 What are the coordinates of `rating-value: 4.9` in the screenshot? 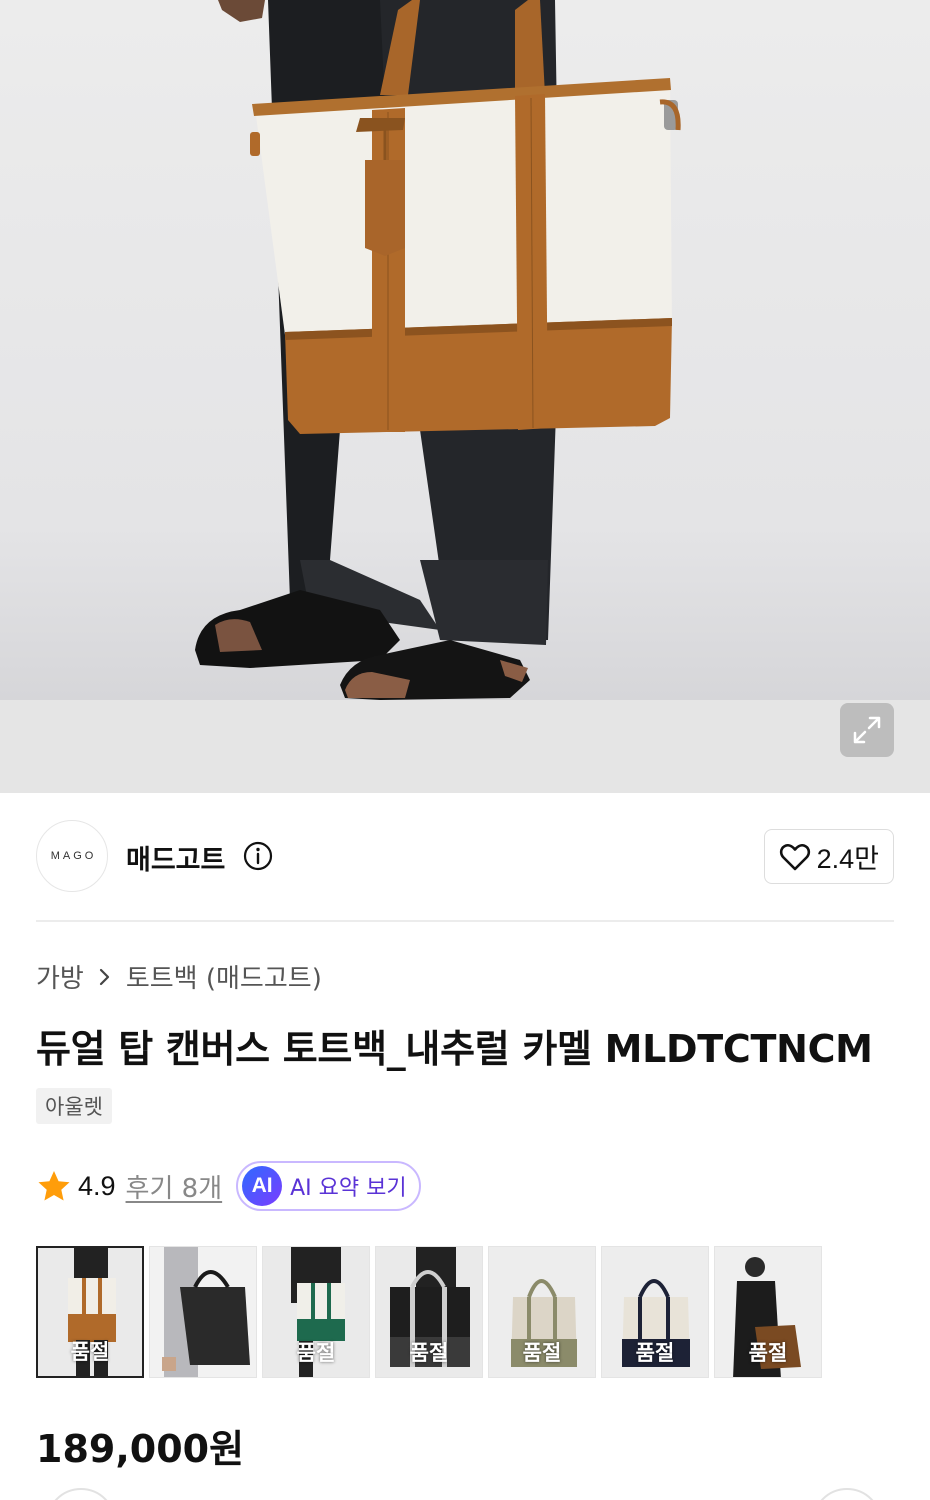 It's located at (97, 1185).